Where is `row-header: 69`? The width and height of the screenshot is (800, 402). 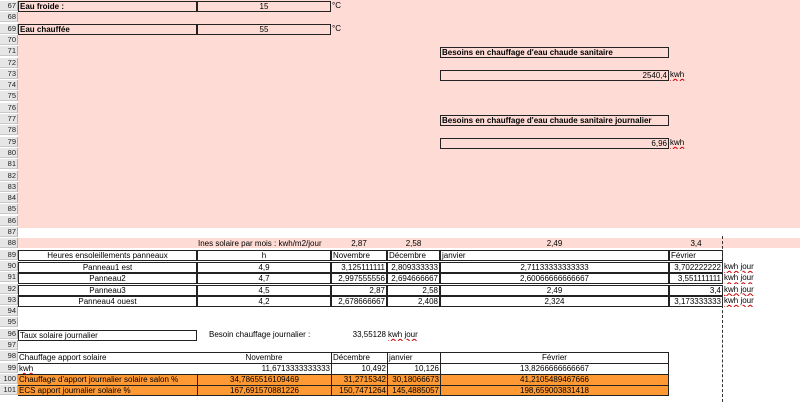
row-header: 69 is located at coordinates (9, 28).